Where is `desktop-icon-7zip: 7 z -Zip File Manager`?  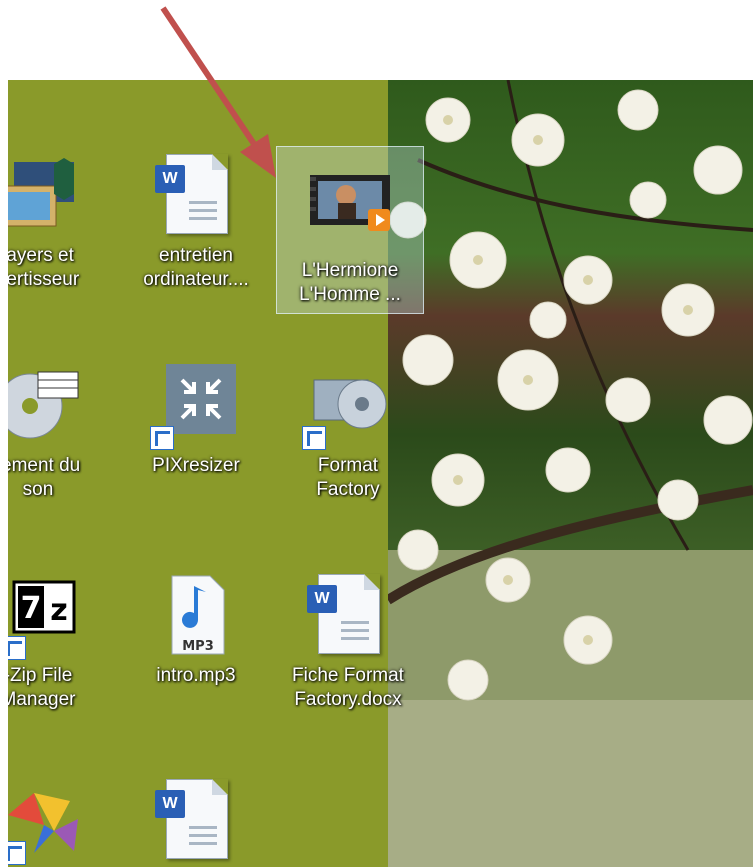
desktop-icon-7zip: 7 z -Zip File Manager is located at coordinates (58, 641).